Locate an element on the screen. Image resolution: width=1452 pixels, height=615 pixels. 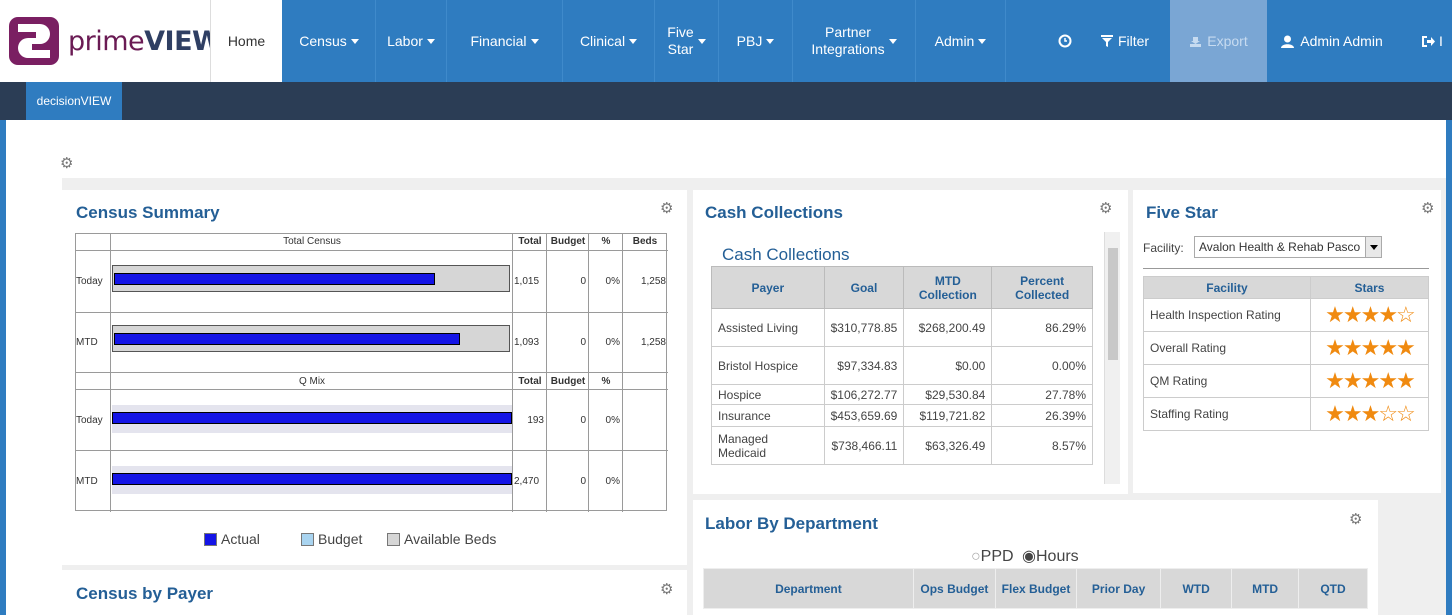
clock-icon is located at coordinates (1065, 41).